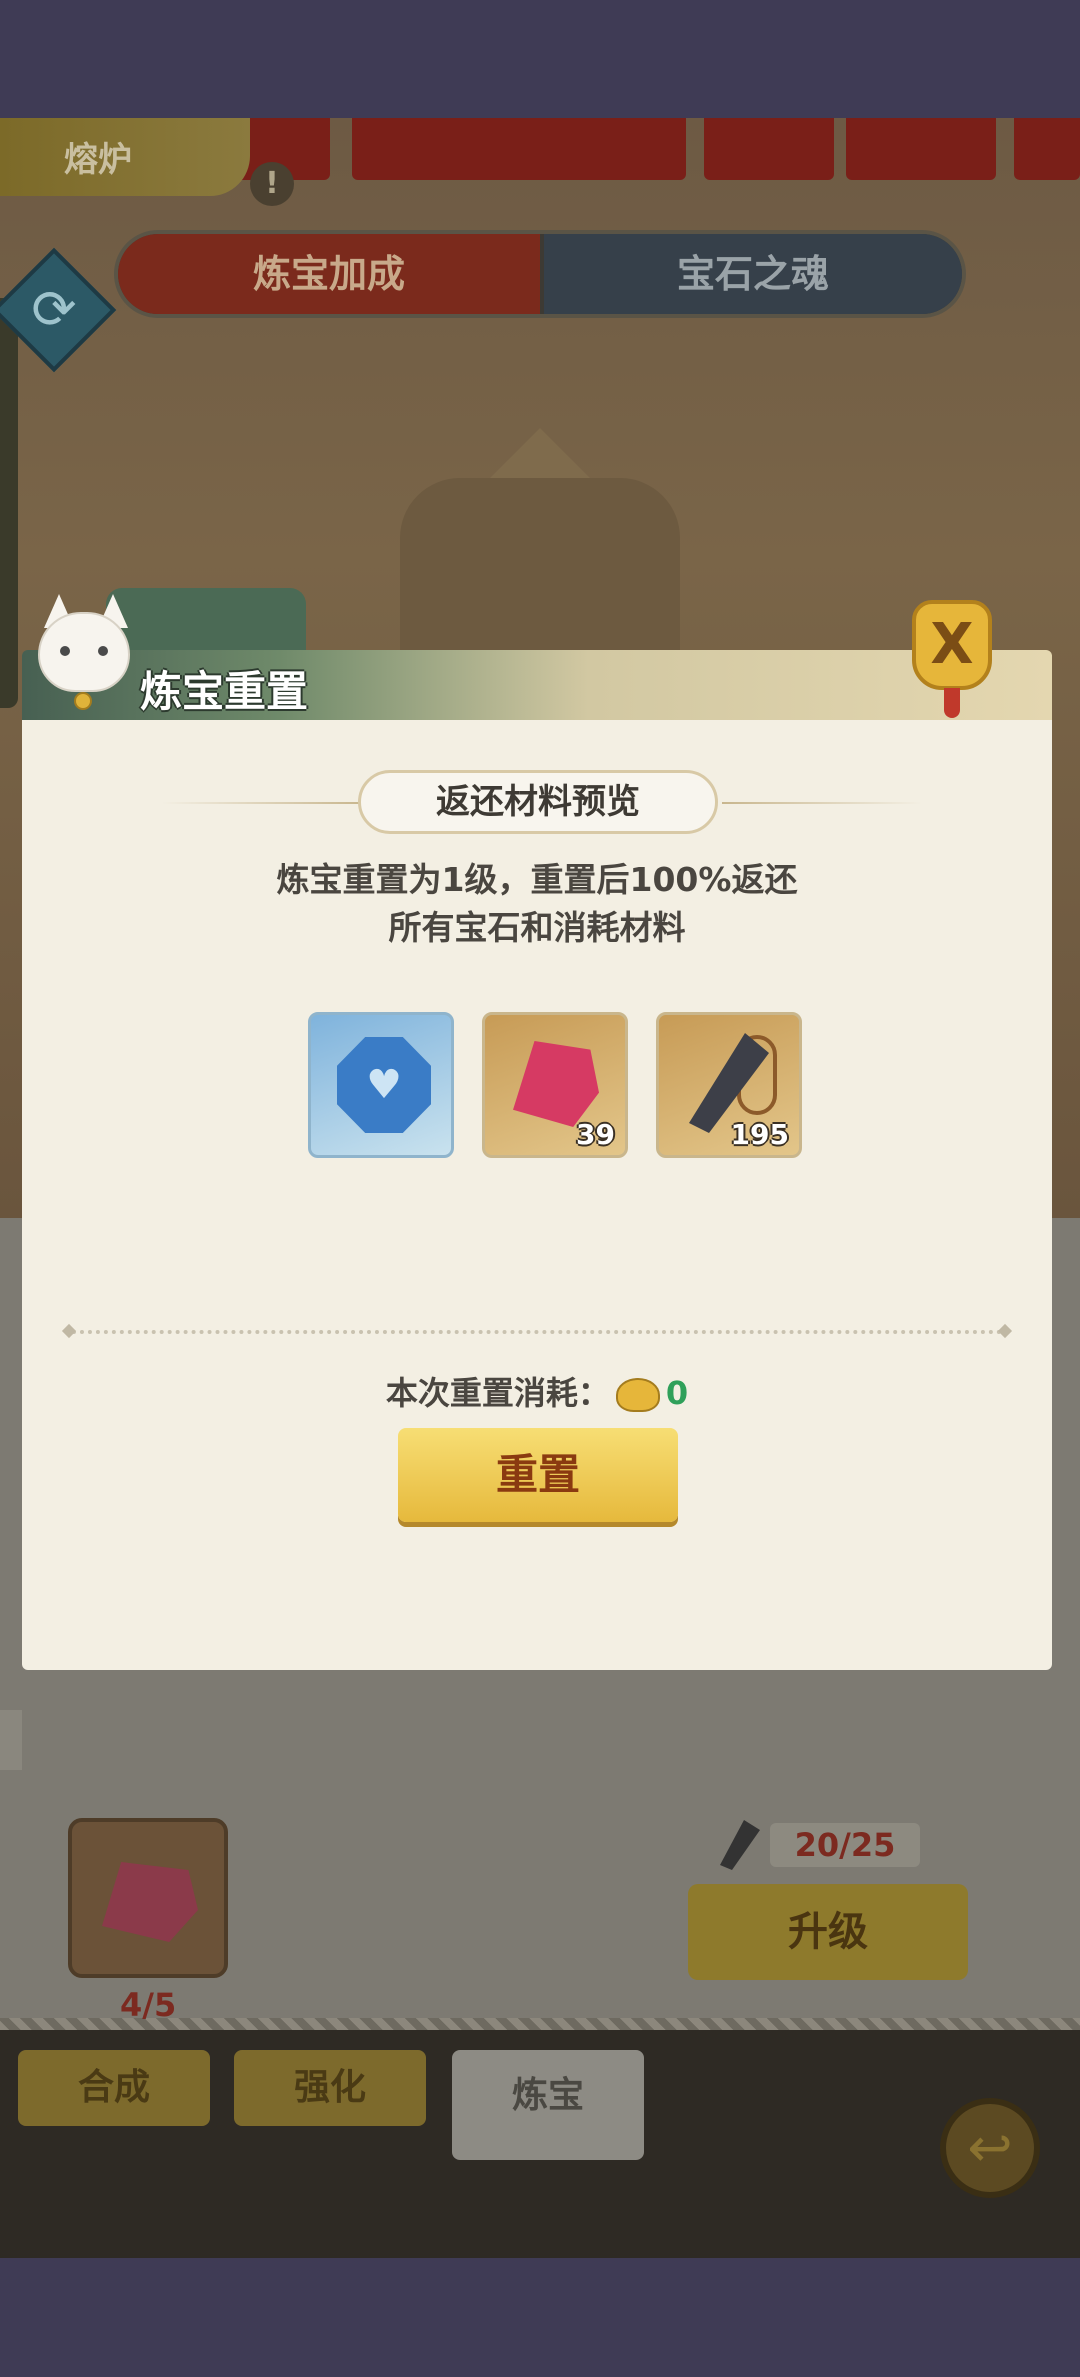  Describe the element at coordinates (224, 691) in the screenshot. I see `dialog-title: 炼宝重置` at that location.